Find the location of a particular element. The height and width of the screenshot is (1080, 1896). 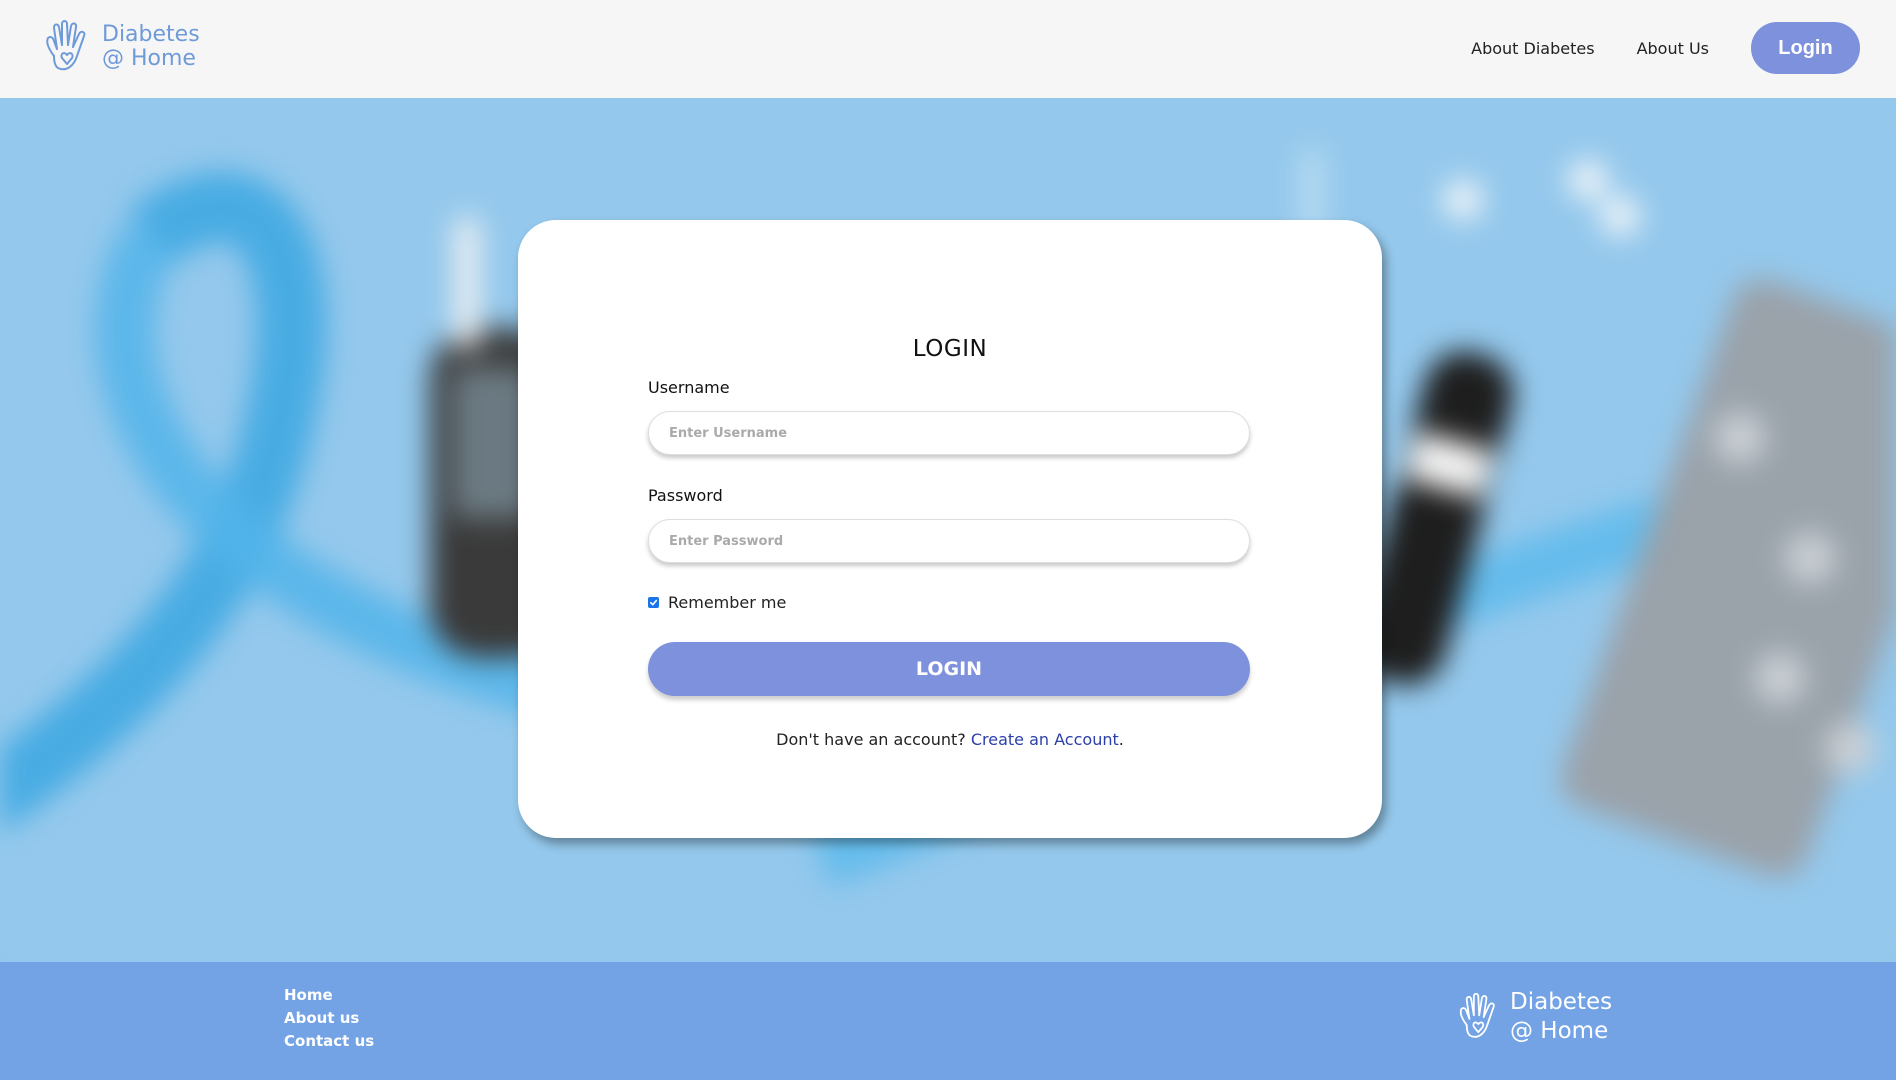

footer-logo-line-2: @ Home is located at coordinates (1559, 1031).